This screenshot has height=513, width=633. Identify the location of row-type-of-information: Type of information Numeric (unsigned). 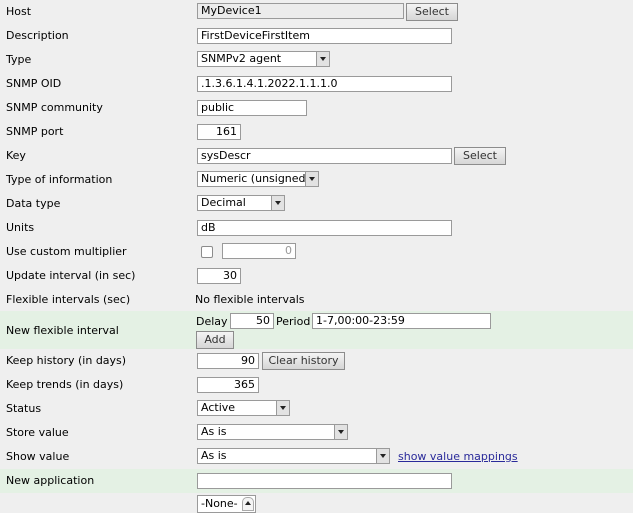
(316, 180).